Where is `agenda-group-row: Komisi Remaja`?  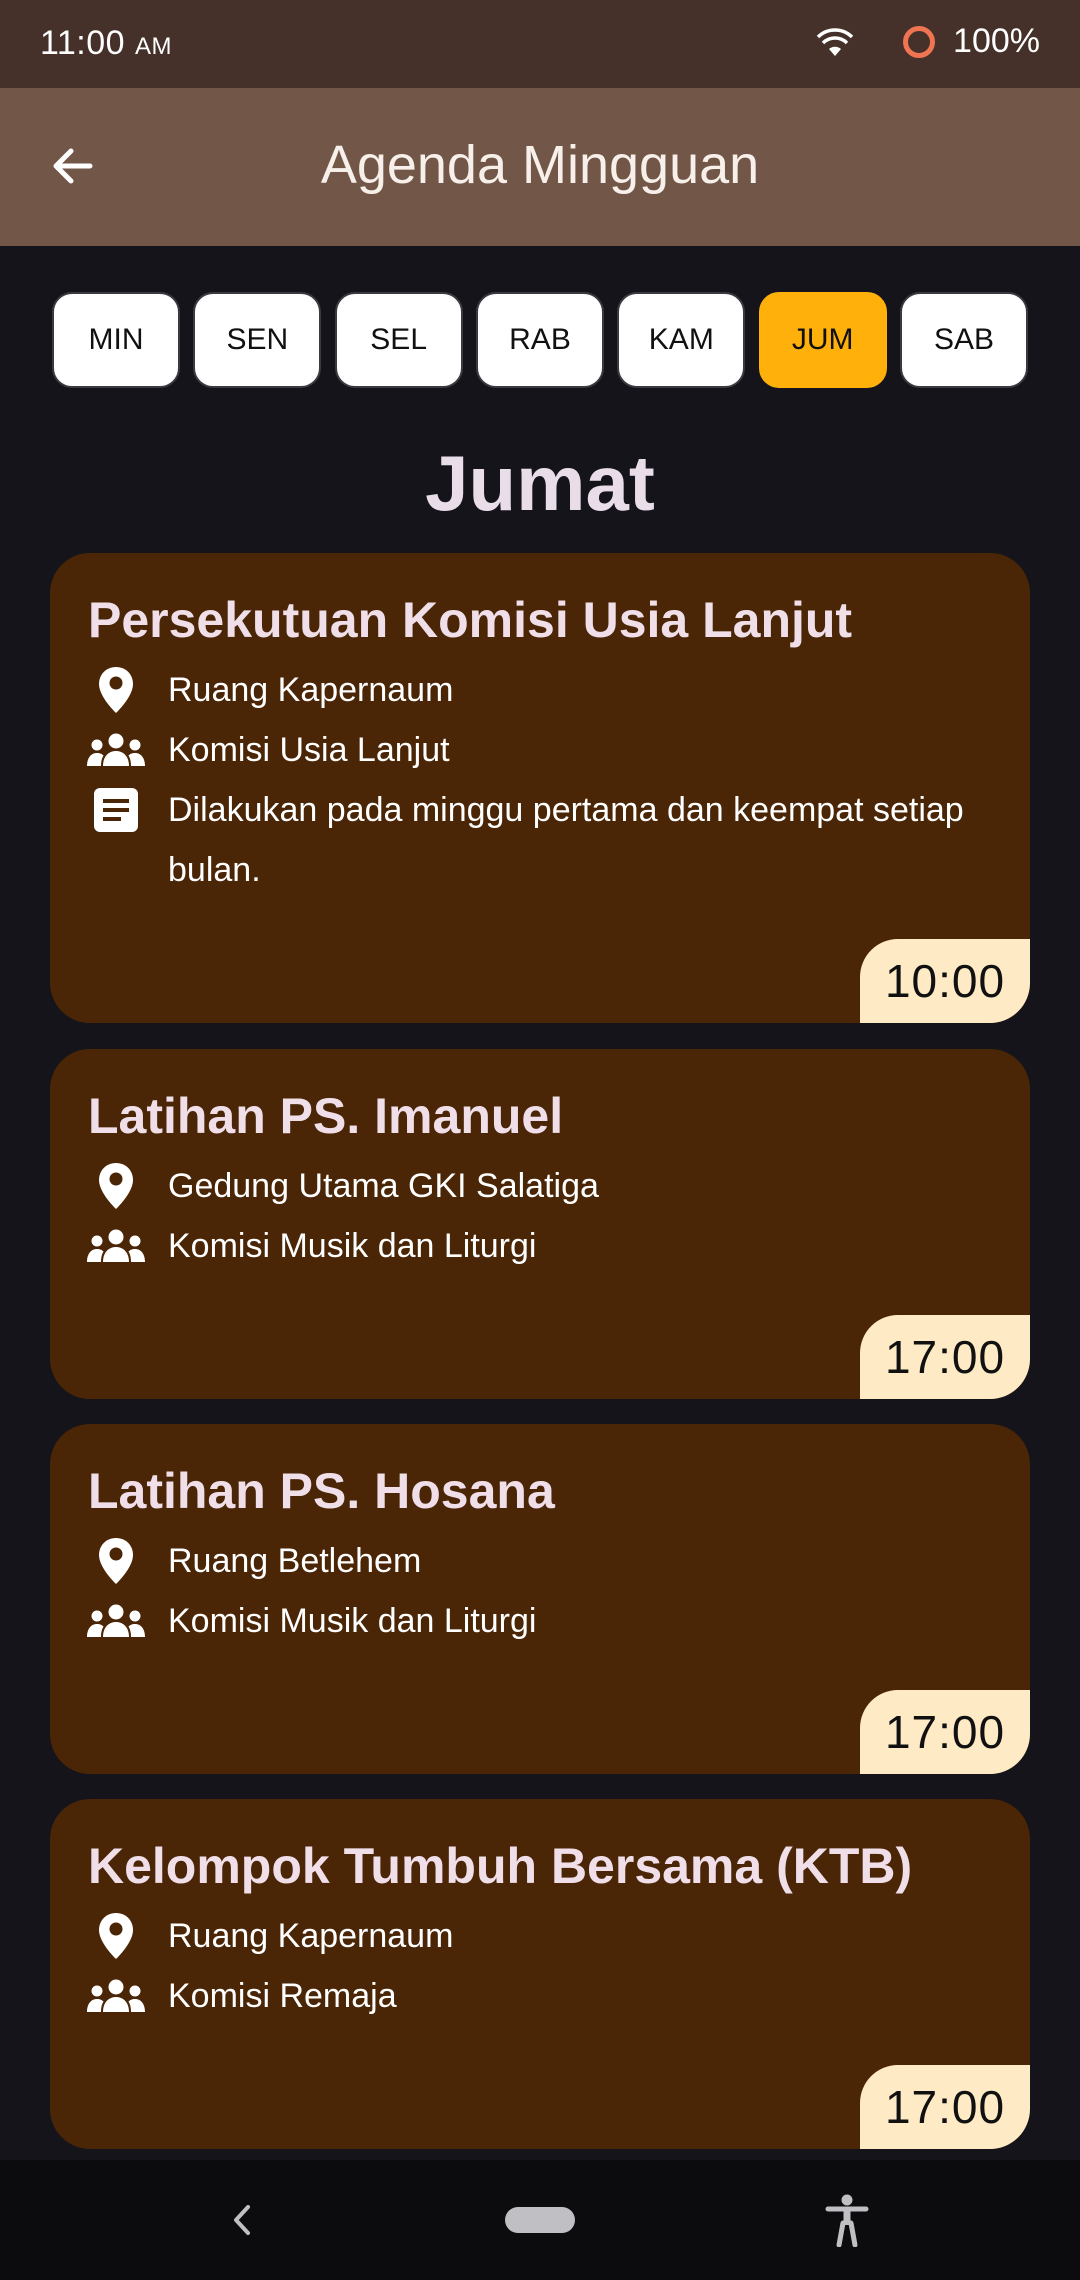
agenda-group-row: Komisi Remaja is located at coordinates (536, 1996).